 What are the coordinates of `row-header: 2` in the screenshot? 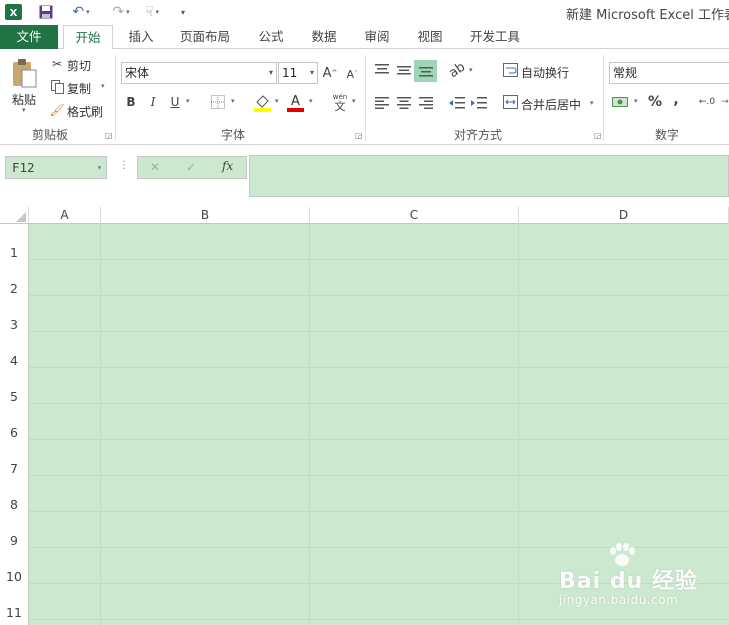 It's located at (14, 278).